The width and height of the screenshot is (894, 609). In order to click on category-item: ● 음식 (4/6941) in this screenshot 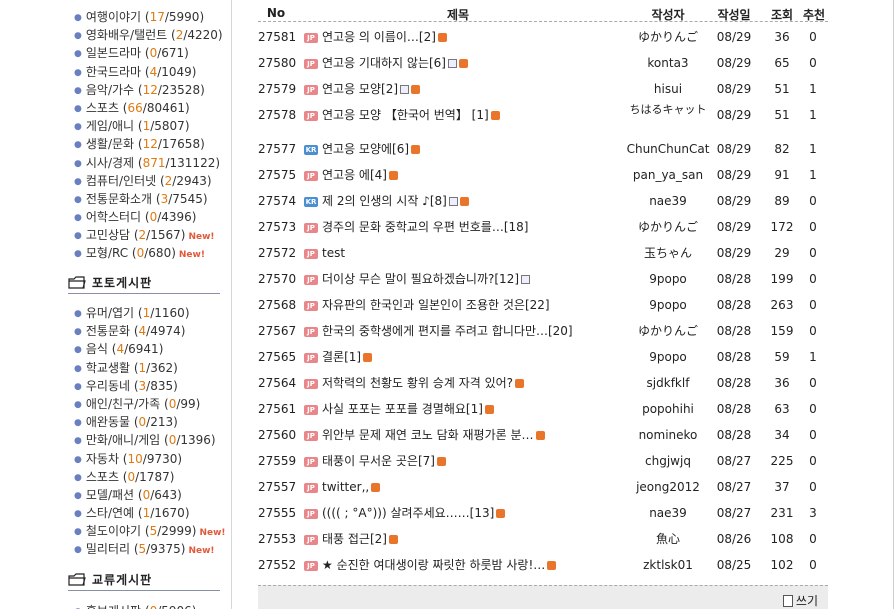, I will do `click(150, 349)`.